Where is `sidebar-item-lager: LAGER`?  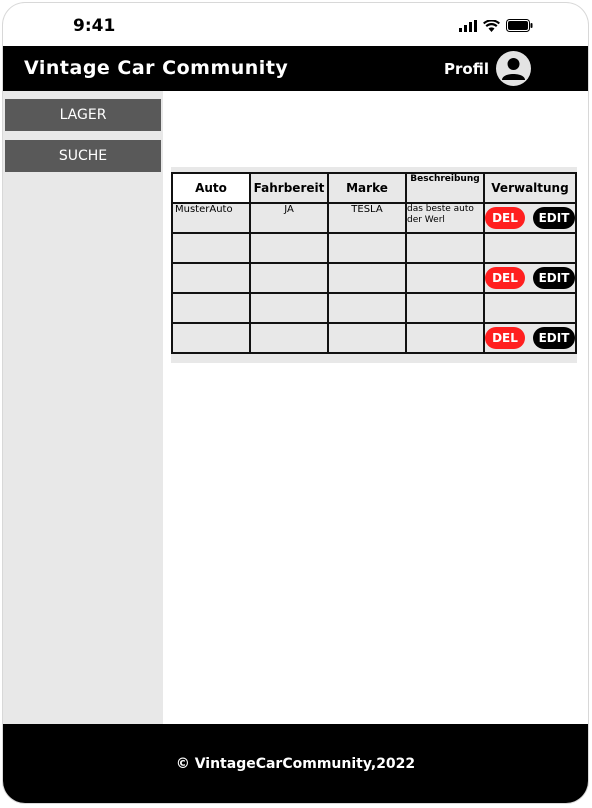 sidebar-item-lager: LAGER is located at coordinates (83, 115).